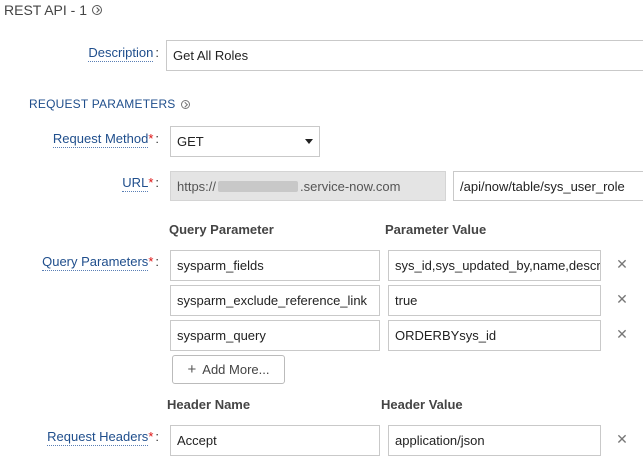  Describe the element at coordinates (192, 369) in the screenshot. I see `plus-icon: +` at that location.